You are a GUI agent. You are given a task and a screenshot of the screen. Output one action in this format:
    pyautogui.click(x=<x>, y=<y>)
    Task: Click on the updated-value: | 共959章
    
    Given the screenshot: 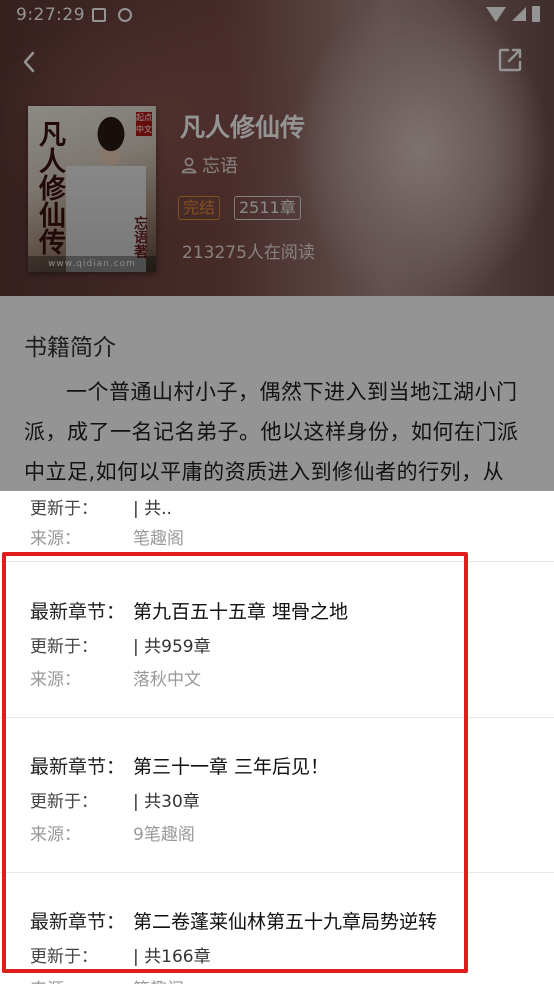 What is the action you would take?
    pyautogui.click(x=172, y=647)
    